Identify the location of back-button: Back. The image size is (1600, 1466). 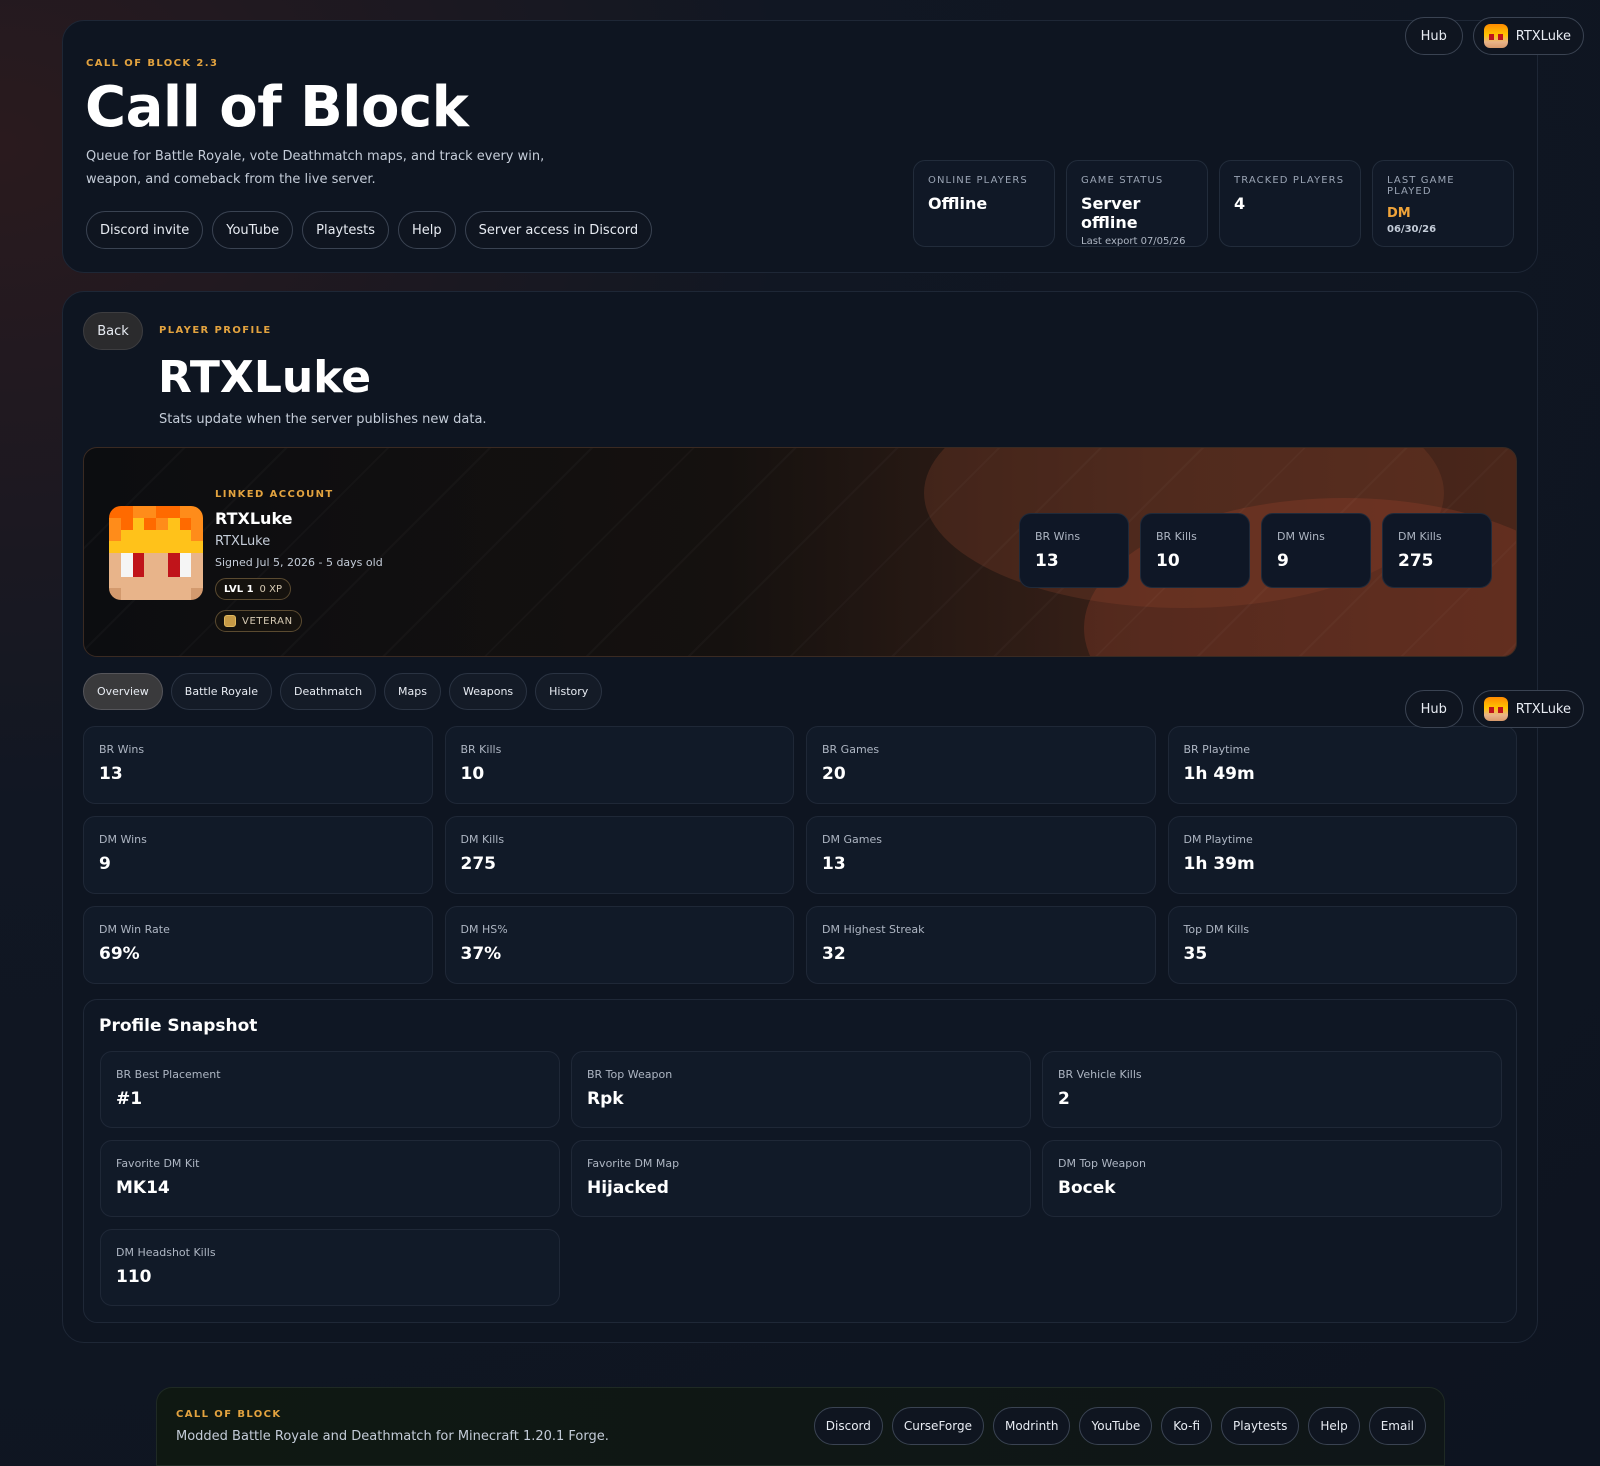
(113, 331).